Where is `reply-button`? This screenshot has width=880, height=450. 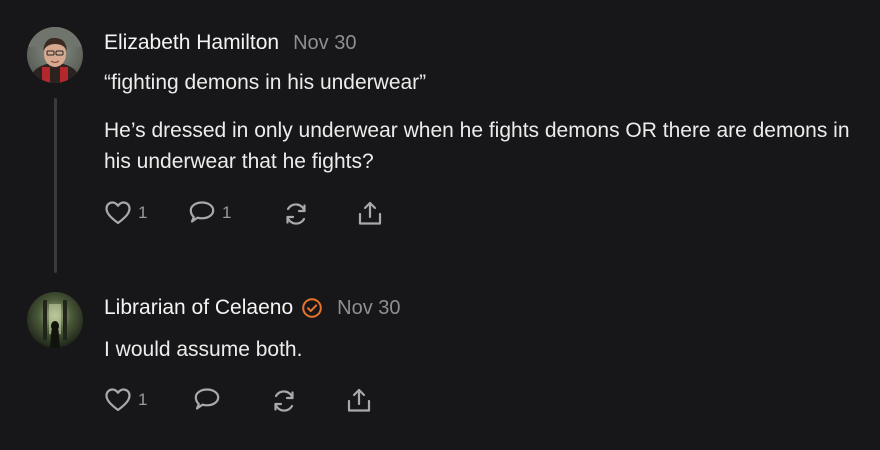 reply-button is located at coordinates (207, 400).